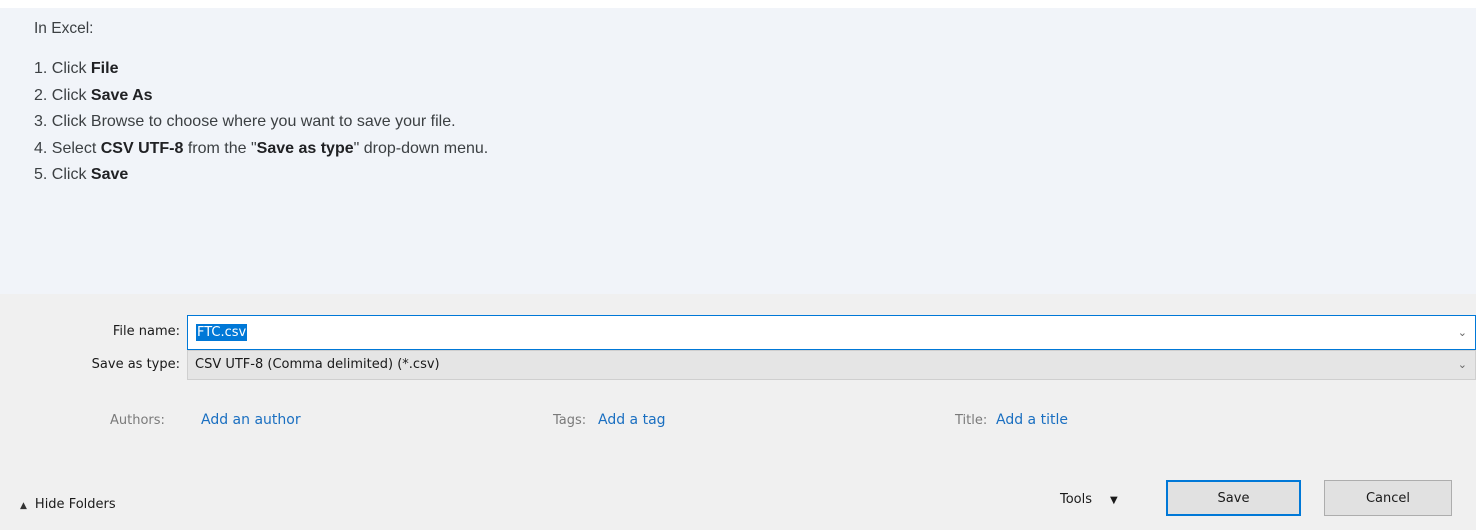 Image resolution: width=1476 pixels, height=530 pixels. What do you see at coordinates (64, 28) in the screenshot?
I see `intro-text: In Excel:` at bounding box center [64, 28].